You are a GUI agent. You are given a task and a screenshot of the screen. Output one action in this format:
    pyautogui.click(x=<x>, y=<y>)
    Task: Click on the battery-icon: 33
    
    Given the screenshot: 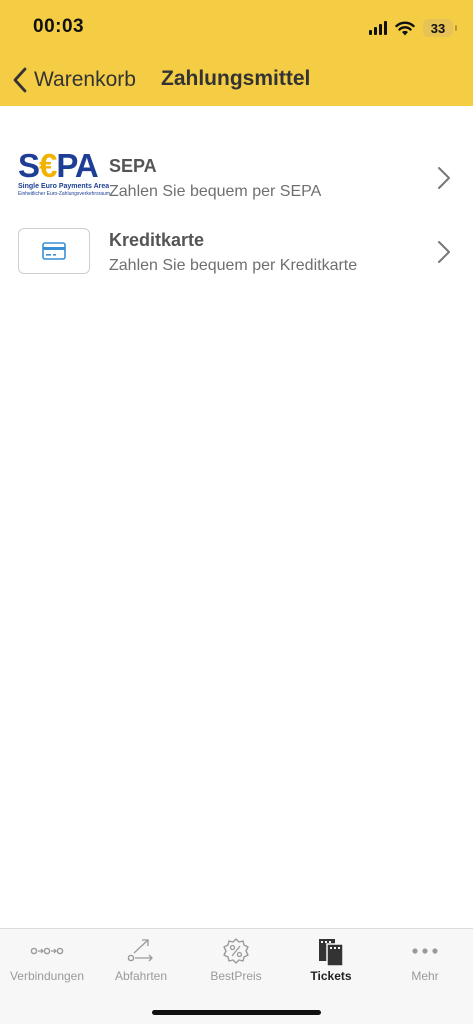 What is the action you would take?
    pyautogui.click(x=440, y=28)
    